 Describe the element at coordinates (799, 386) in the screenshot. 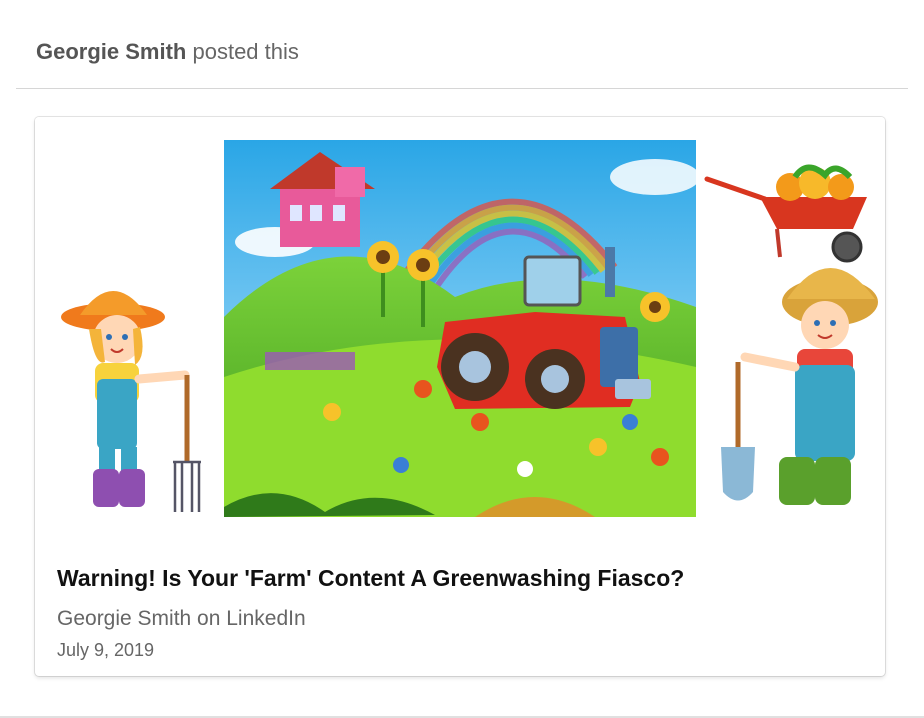

I see `farmer-boy-icon` at that location.